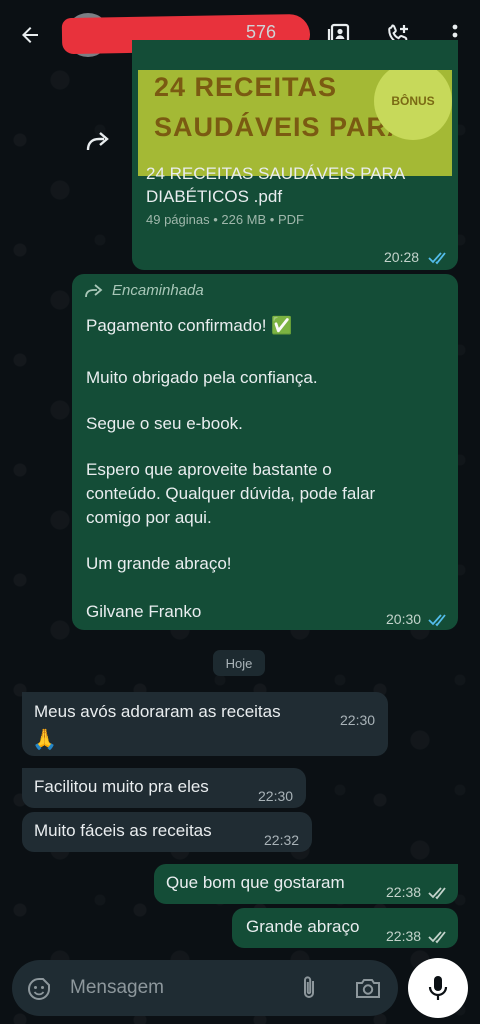 This screenshot has width=480, height=1024. I want to click on message-text: Meus avós adoraram as receitas, so click(157, 711).